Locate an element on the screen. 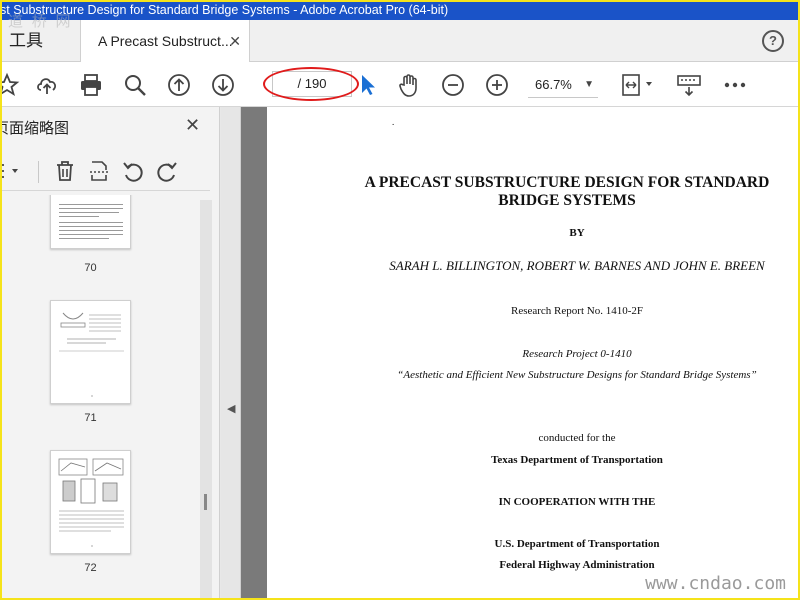  rotate-right-icon is located at coordinates (167, 171).